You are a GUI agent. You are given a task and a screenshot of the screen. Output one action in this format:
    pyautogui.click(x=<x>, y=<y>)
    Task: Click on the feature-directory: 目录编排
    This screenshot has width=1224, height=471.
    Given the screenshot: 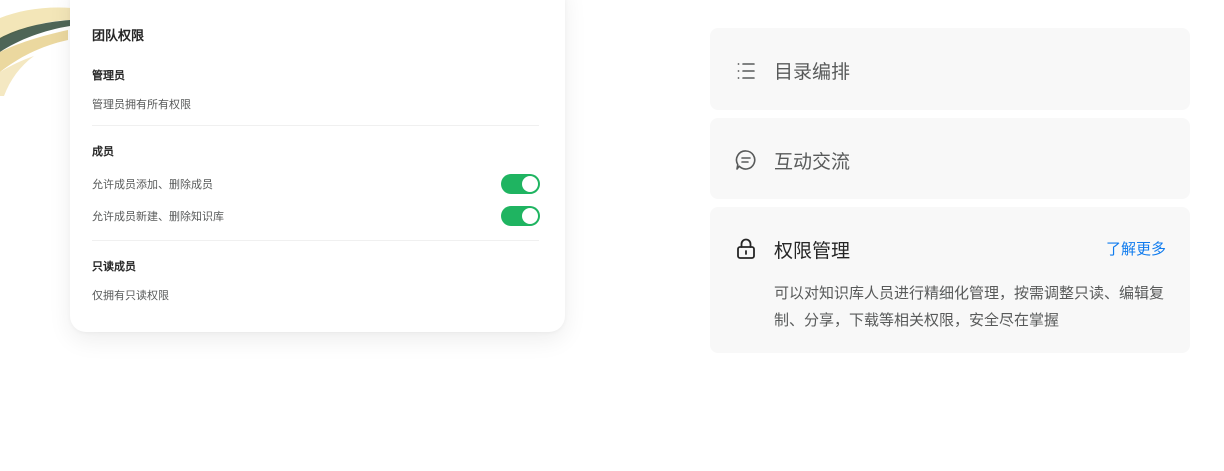 What is the action you would take?
    pyautogui.click(x=950, y=69)
    